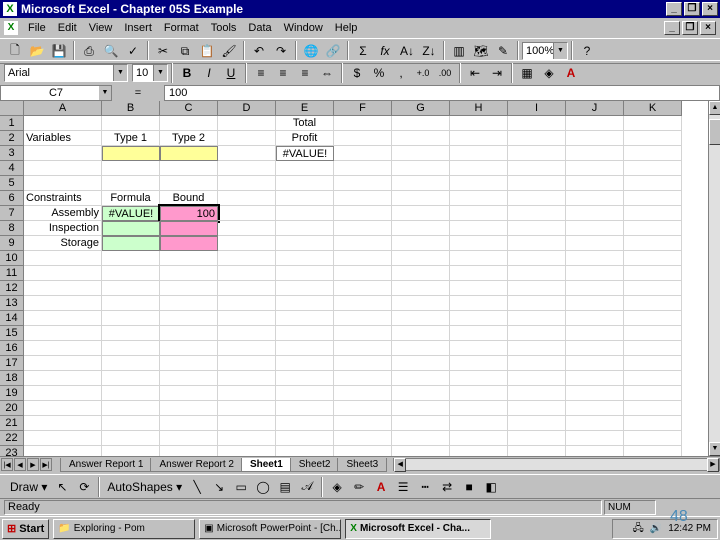 Image resolution: width=720 pixels, height=540 pixels. I want to click on column-header-f: F, so click(363, 108).